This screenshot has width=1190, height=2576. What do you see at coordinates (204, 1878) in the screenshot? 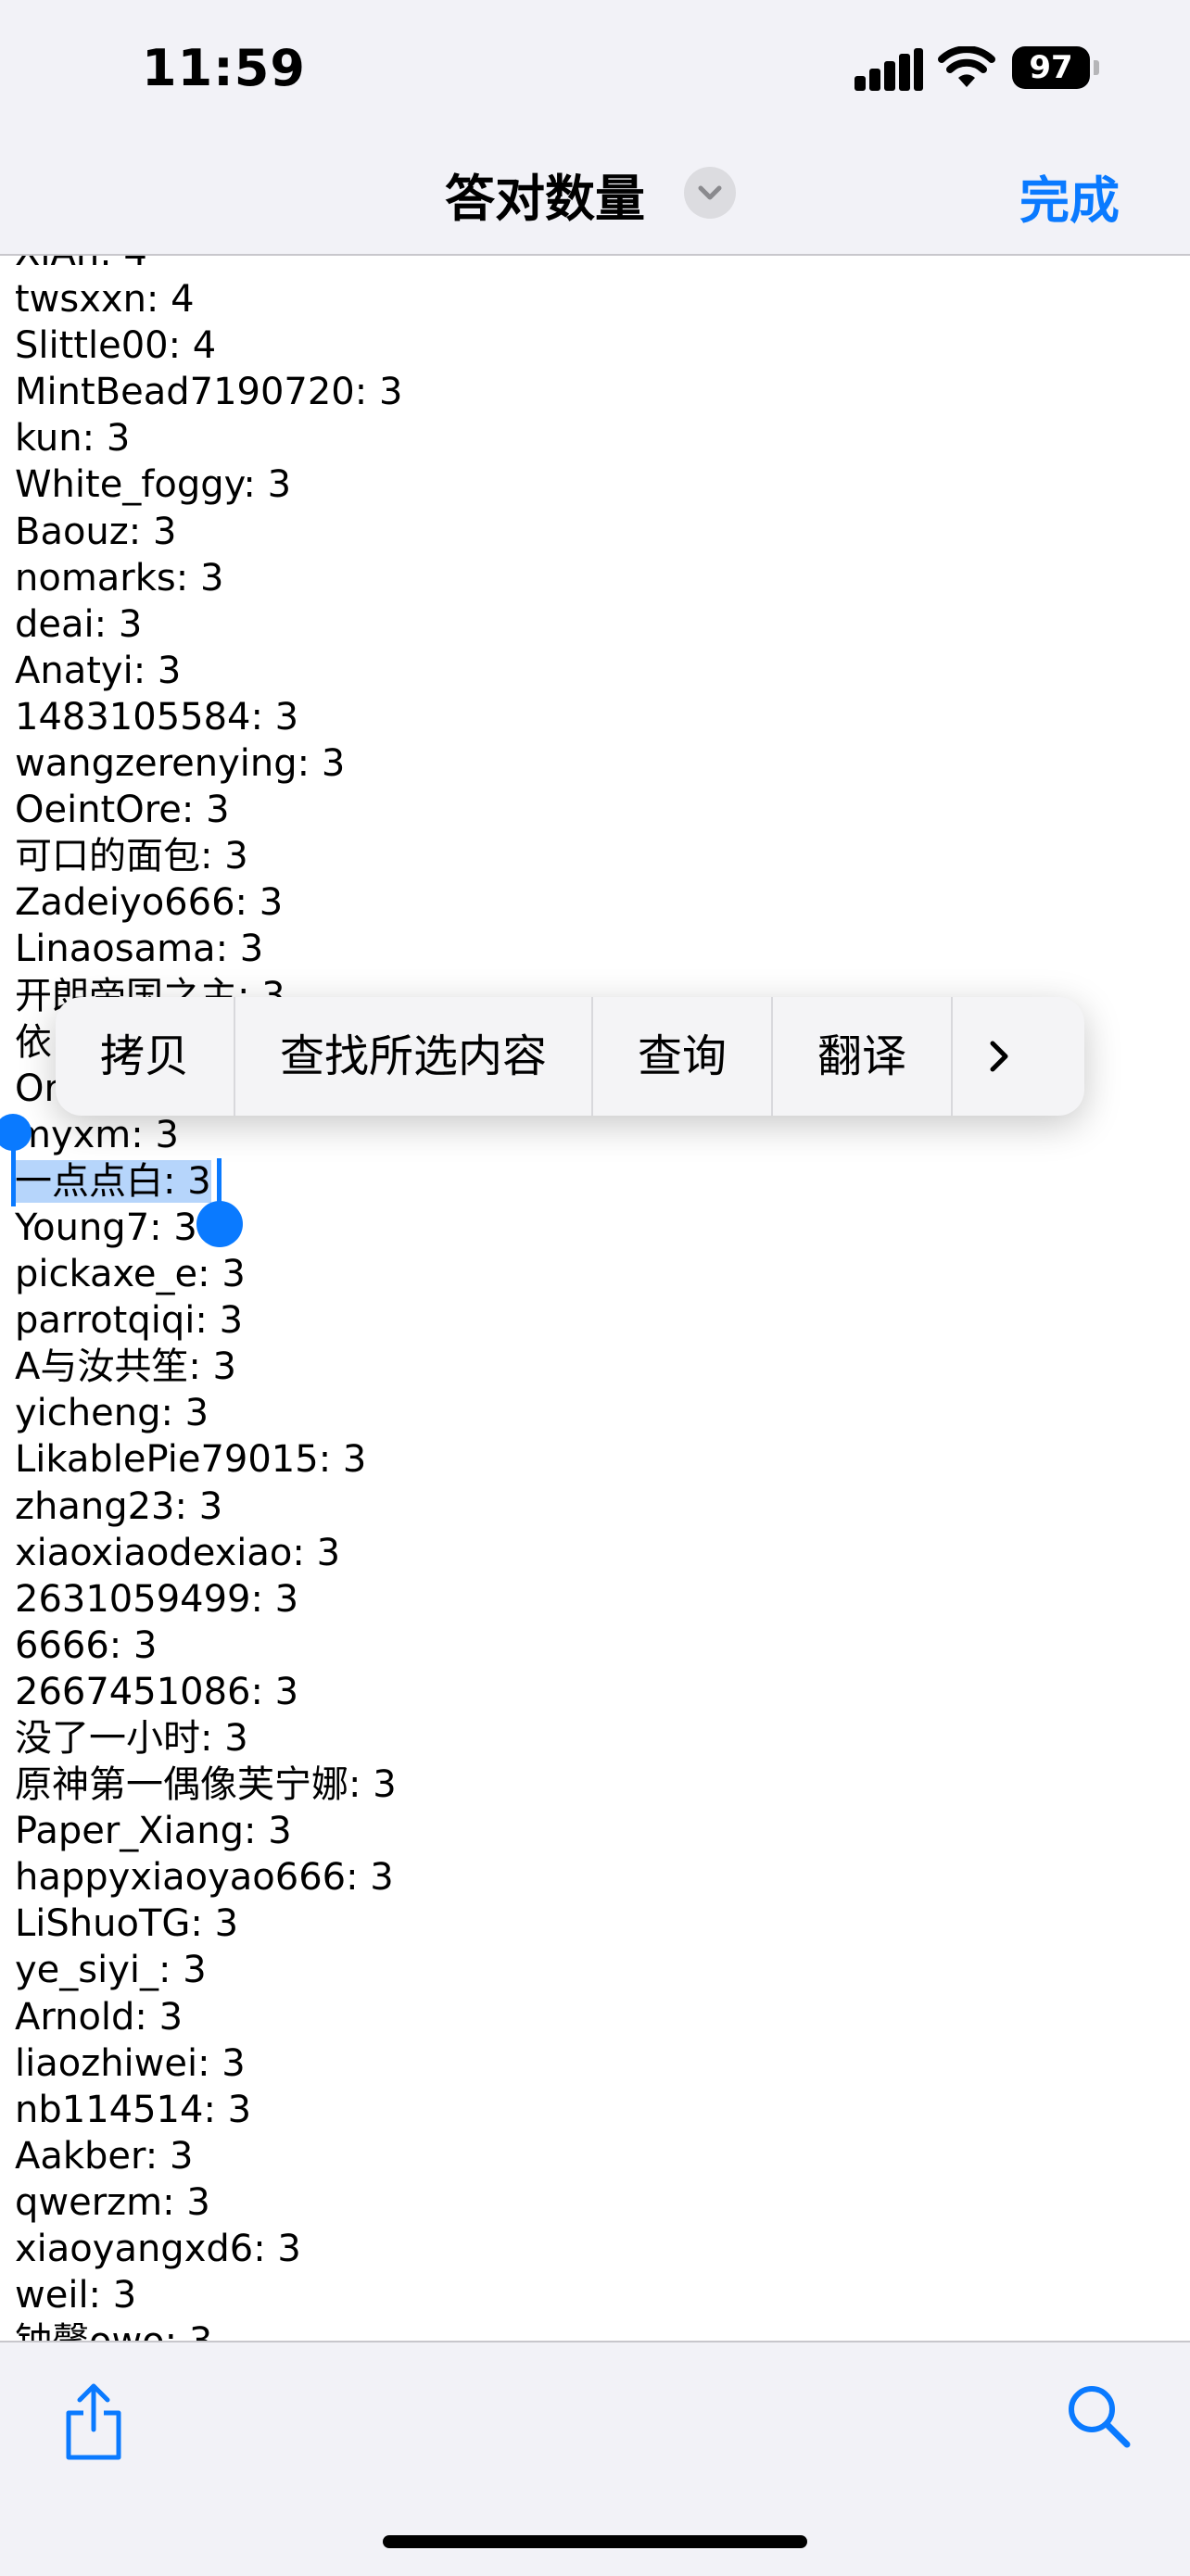
I see `list-item-text: happyxiaoyao666: 3` at bounding box center [204, 1878].